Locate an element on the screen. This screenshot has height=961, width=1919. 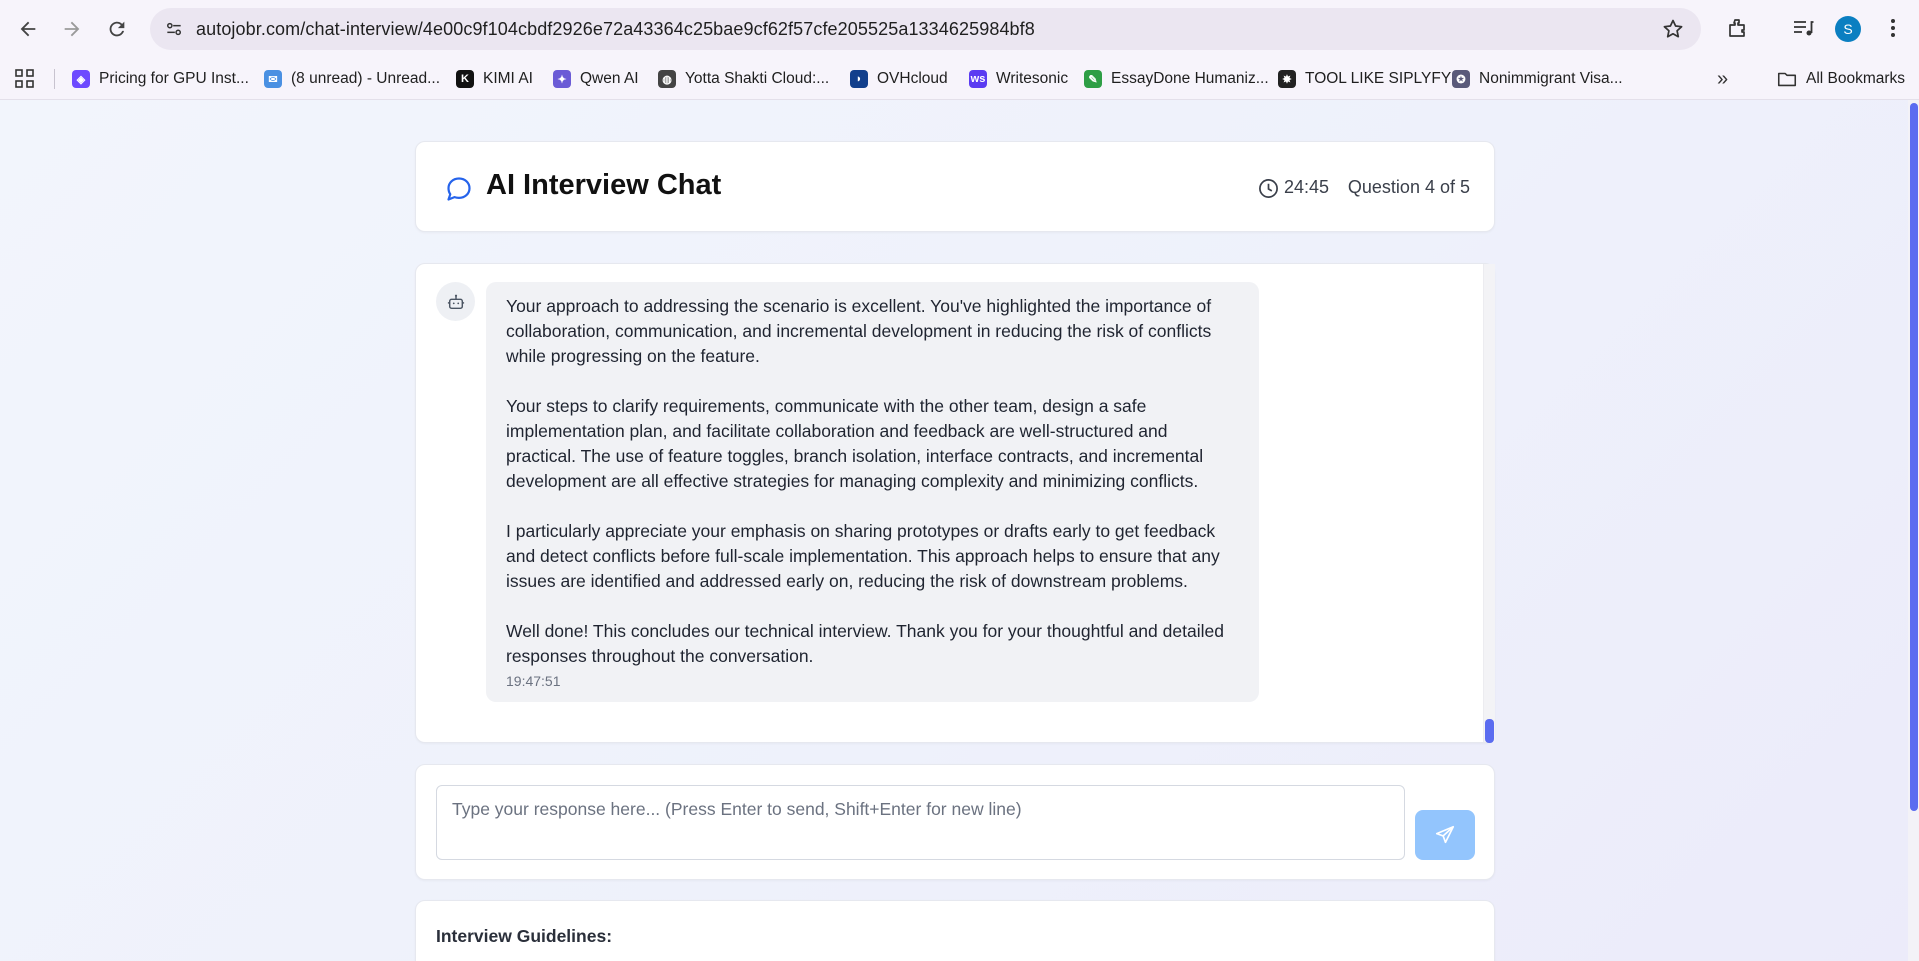
reload-button is located at coordinates (117, 29).